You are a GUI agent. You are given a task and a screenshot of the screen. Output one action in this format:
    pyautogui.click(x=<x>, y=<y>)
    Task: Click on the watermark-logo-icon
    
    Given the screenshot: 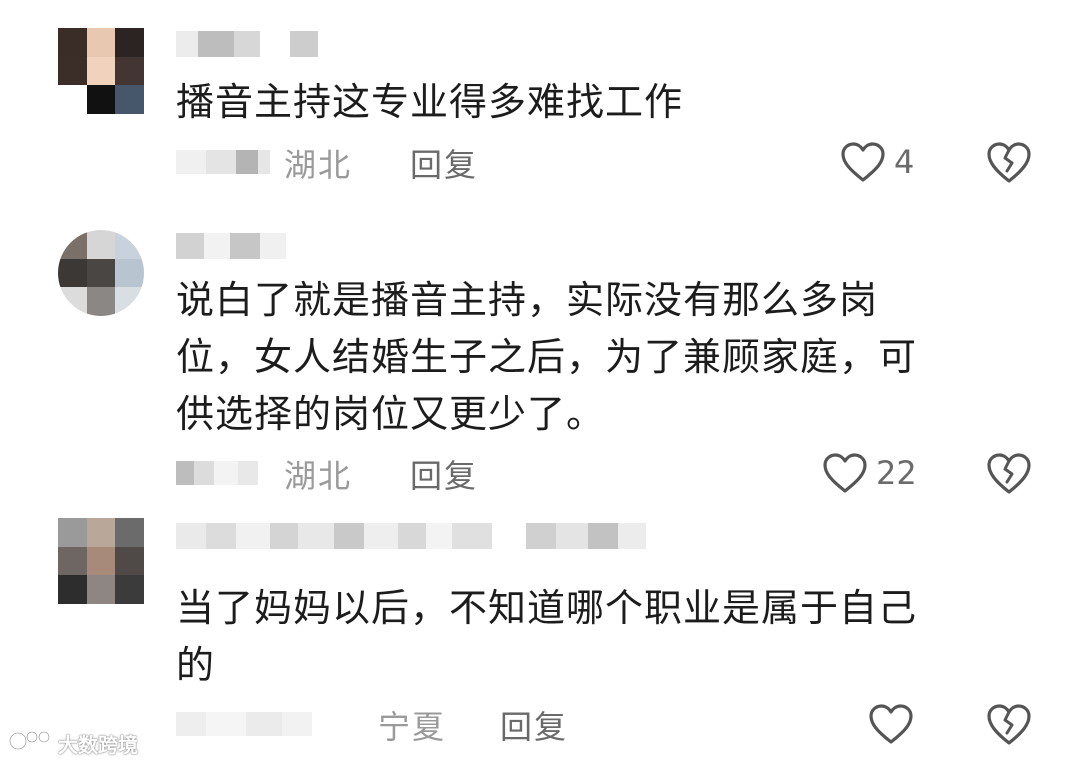 What is the action you would take?
    pyautogui.click(x=31, y=743)
    